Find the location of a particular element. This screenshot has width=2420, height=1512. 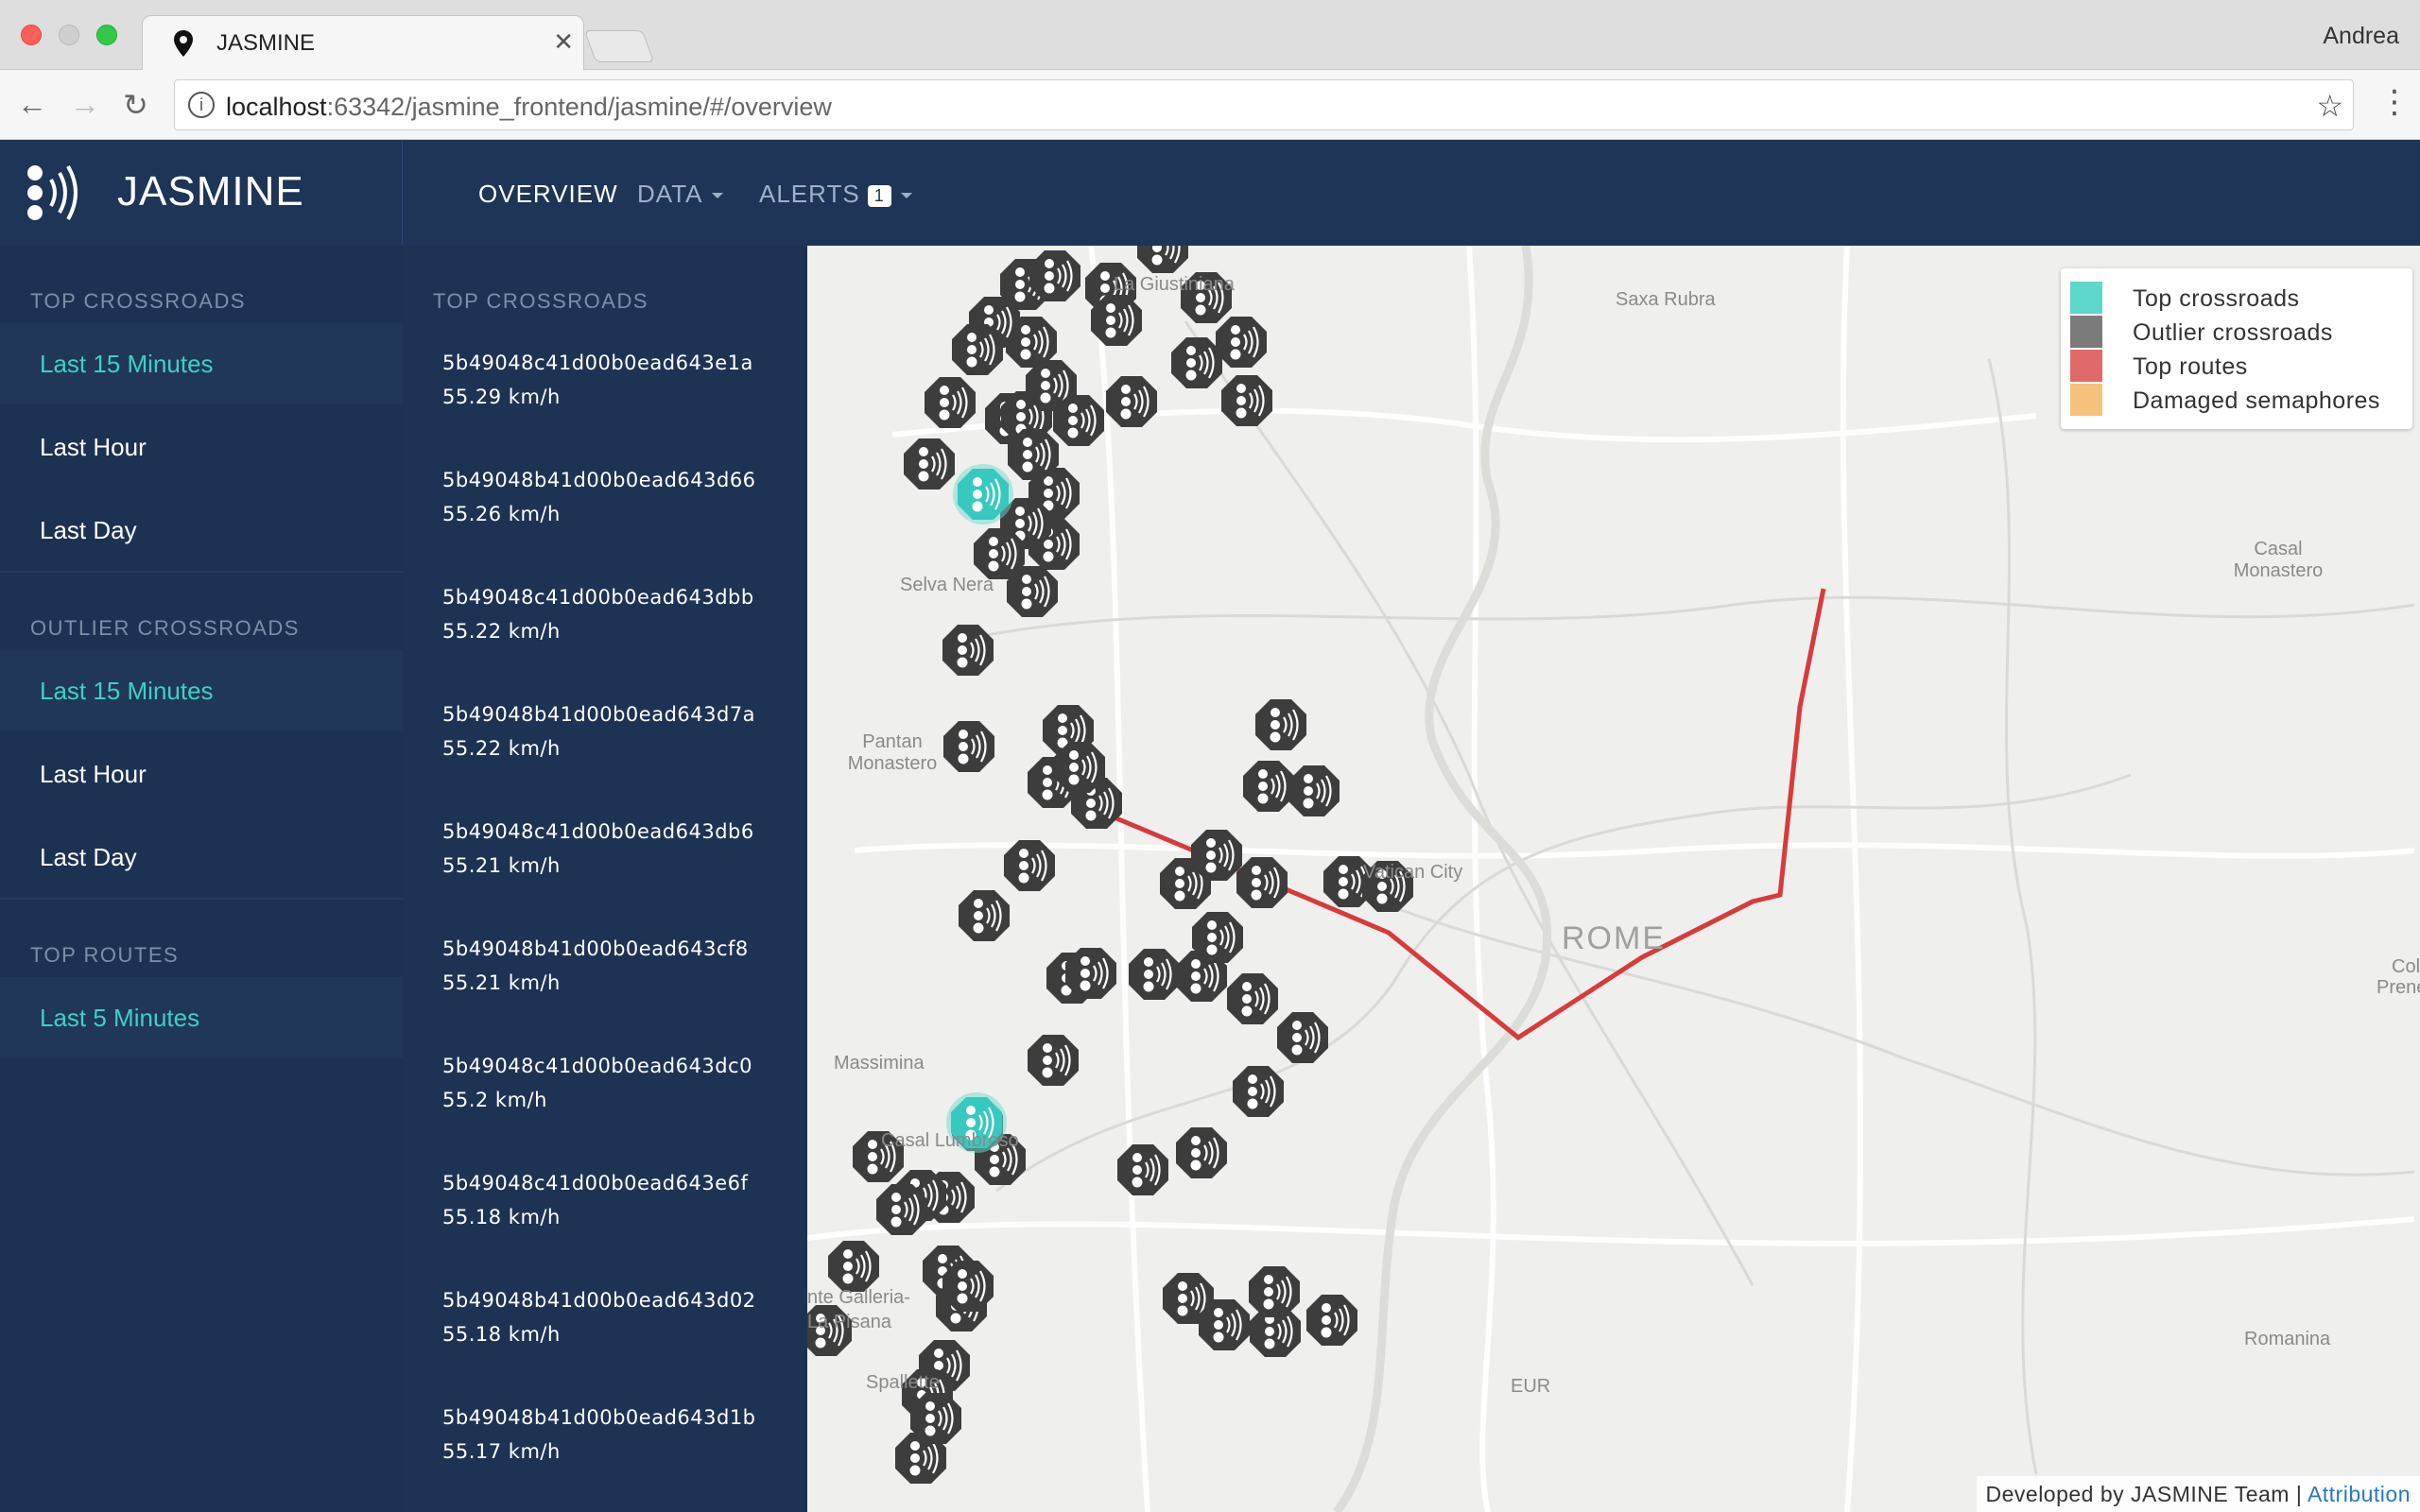

new-tab-button is located at coordinates (619, 46).